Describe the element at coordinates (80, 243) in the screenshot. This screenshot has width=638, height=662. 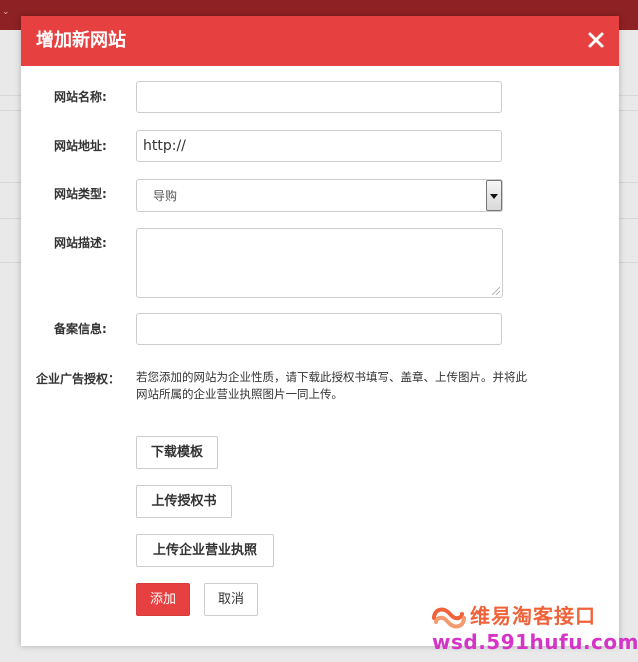
I see `site-description-label: 网站描述:` at that location.